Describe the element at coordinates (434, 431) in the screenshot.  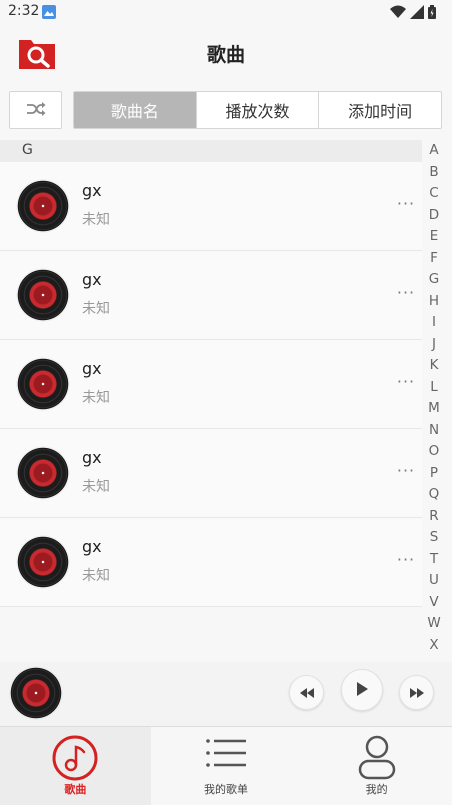
I see `alphabet-index-letter: N` at that location.